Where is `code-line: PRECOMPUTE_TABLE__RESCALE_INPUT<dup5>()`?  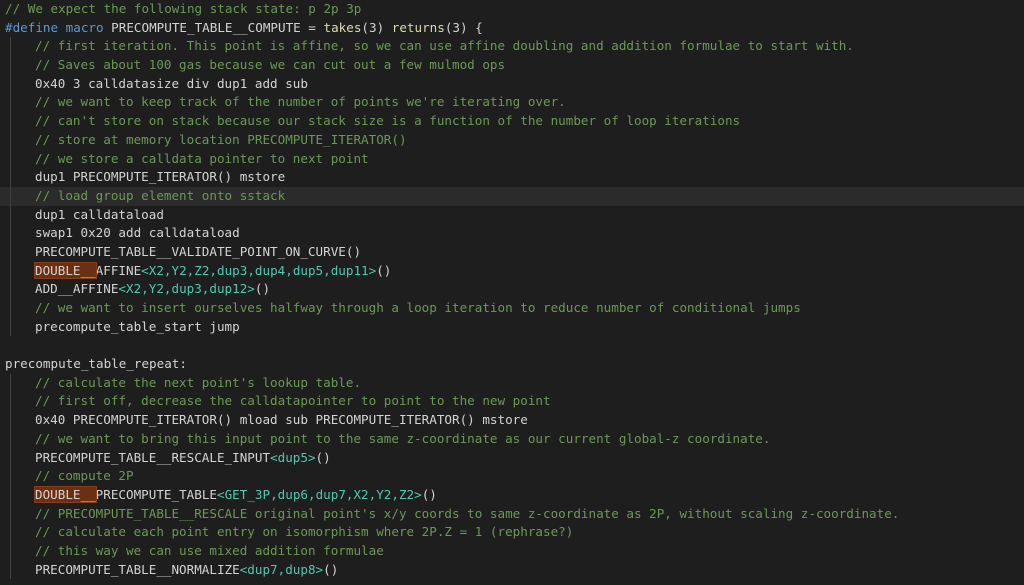 code-line: PRECOMPUTE_TABLE__RESCALE_INPUT<dup5>() is located at coordinates (512, 458).